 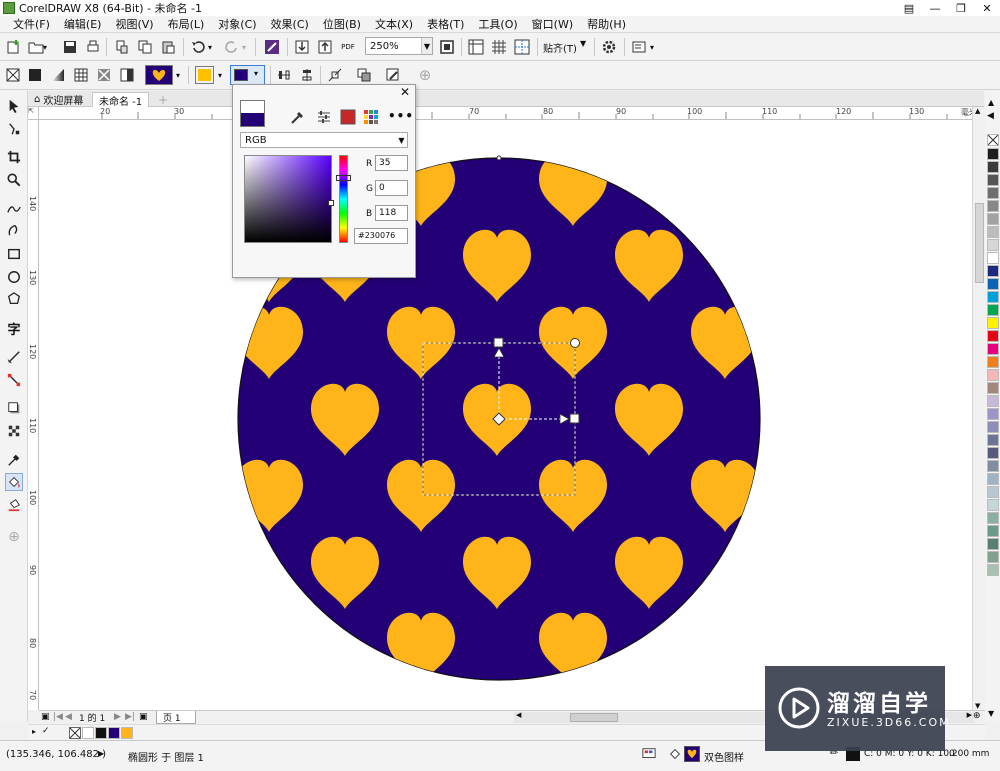 What do you see at coordinates (145, 47) in the screenshot?
I see `copy-icon` at bounding box center [145, 47].